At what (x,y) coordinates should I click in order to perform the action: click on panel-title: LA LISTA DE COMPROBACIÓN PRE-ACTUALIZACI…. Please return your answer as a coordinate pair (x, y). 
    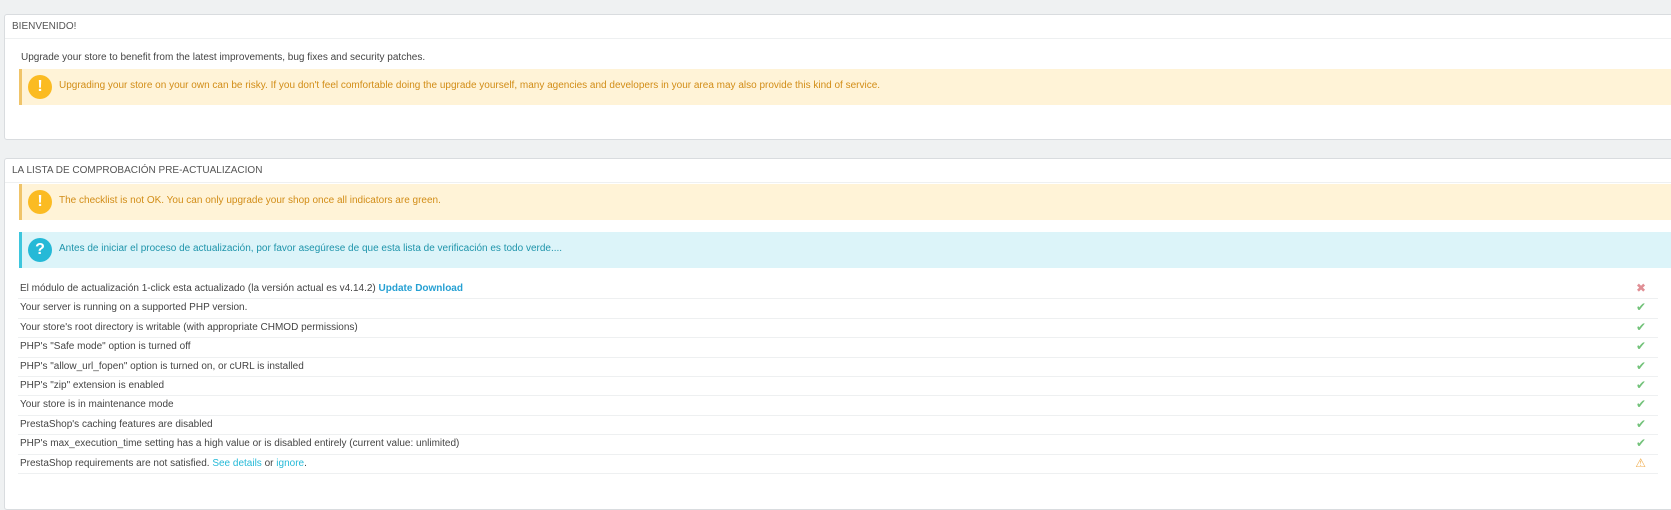
    Looking at the image, I should click on (838, 171).